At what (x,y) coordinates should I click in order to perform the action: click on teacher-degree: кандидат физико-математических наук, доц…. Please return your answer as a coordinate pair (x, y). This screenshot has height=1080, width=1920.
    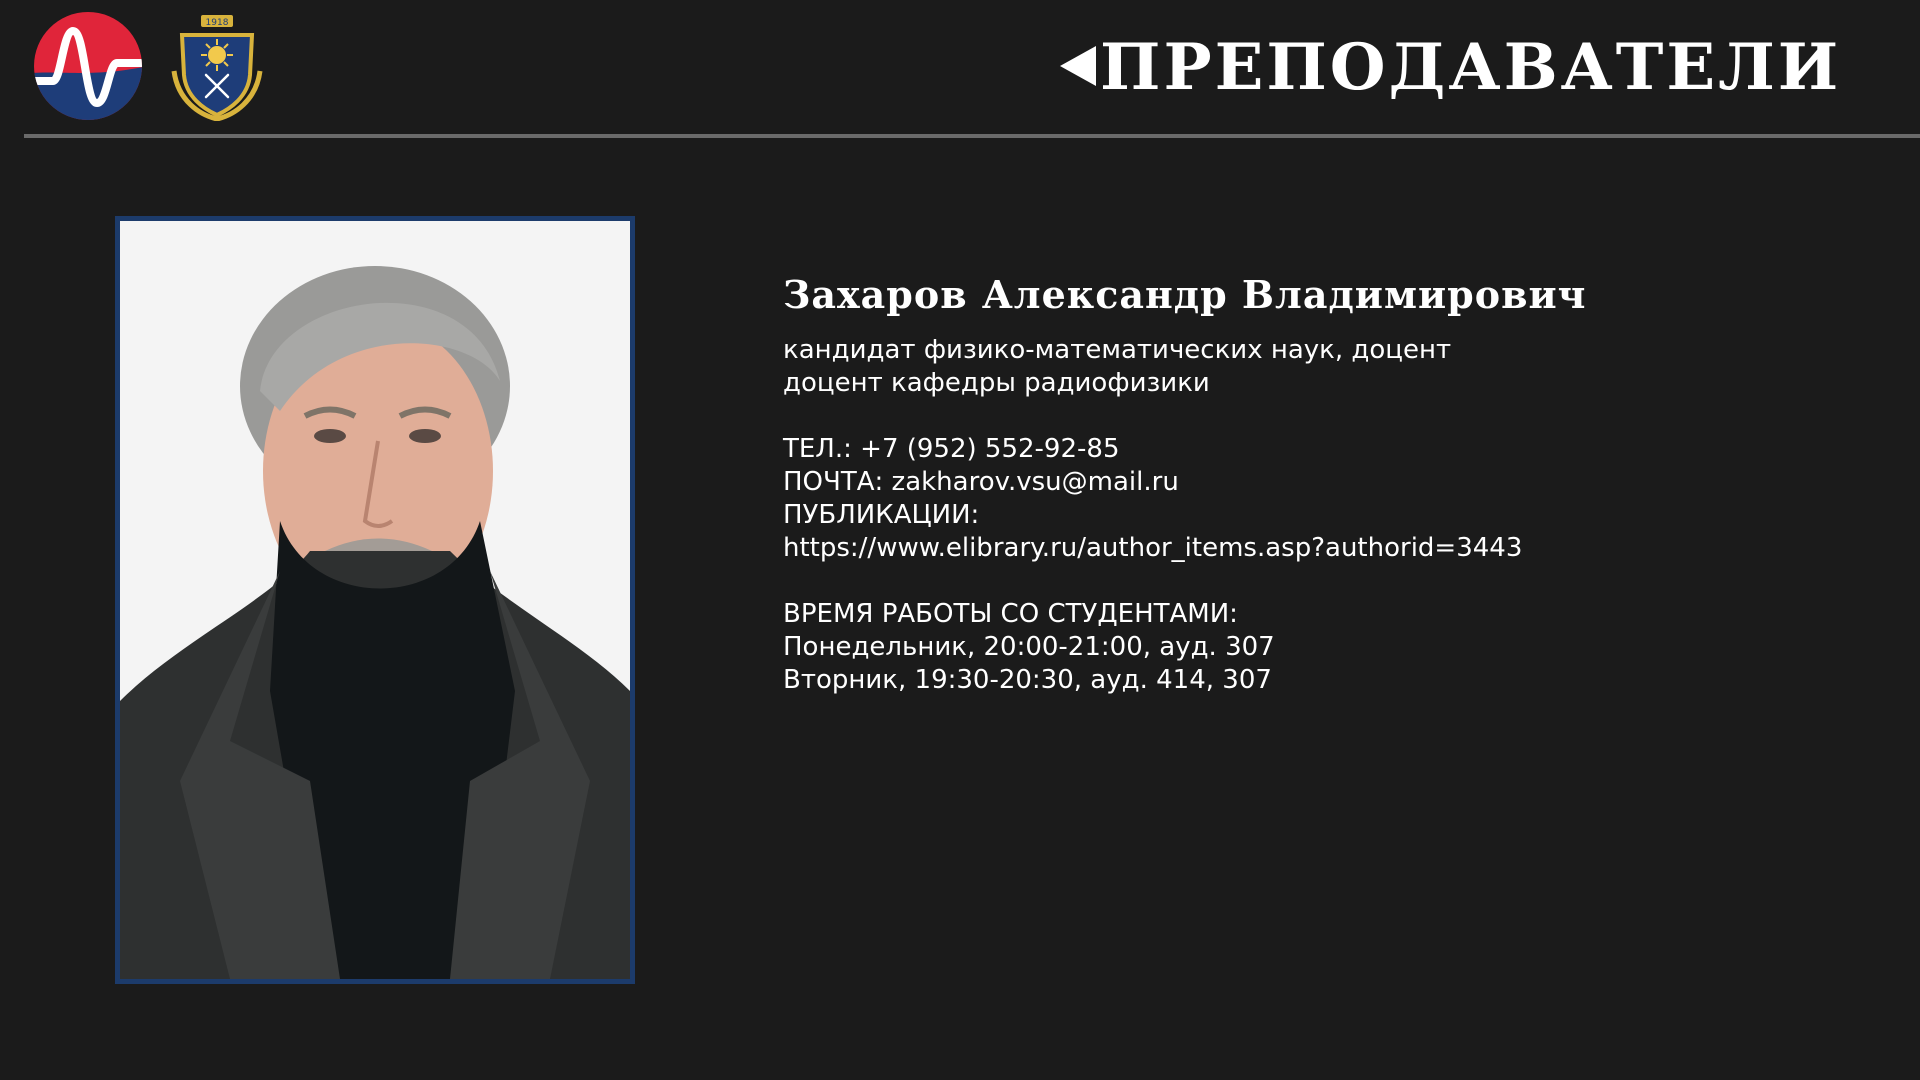
    Looking at the image, I should click on (1117, 350).